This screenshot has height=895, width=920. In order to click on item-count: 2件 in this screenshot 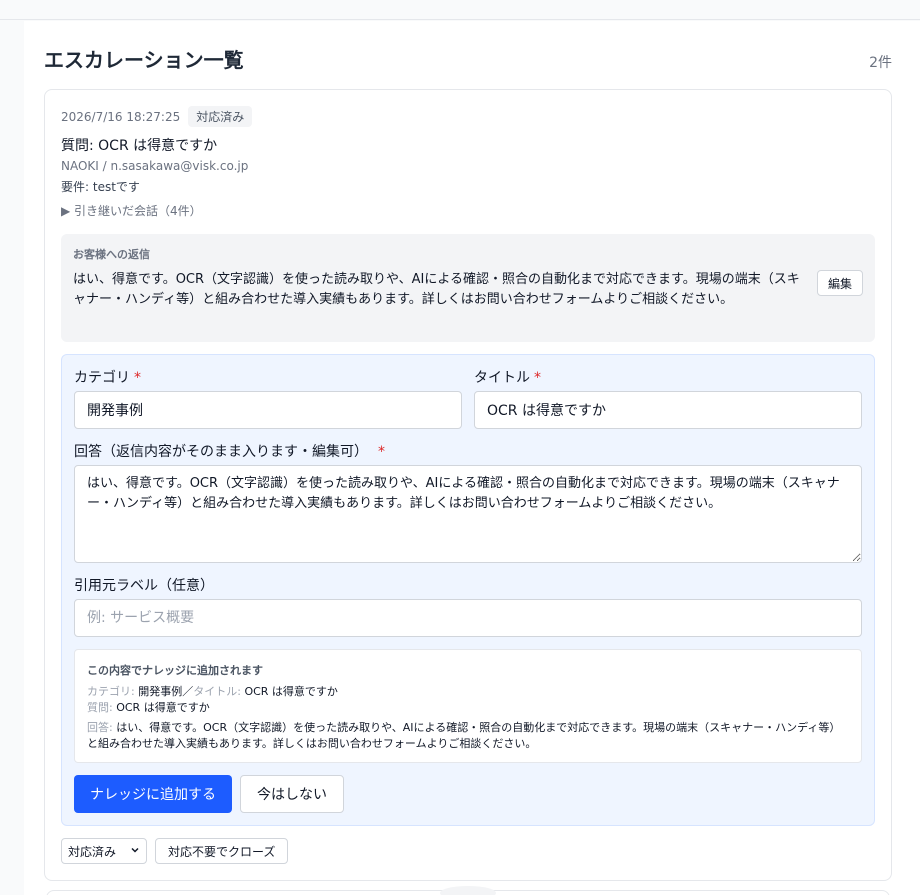, I will do `click(880, 63)`.